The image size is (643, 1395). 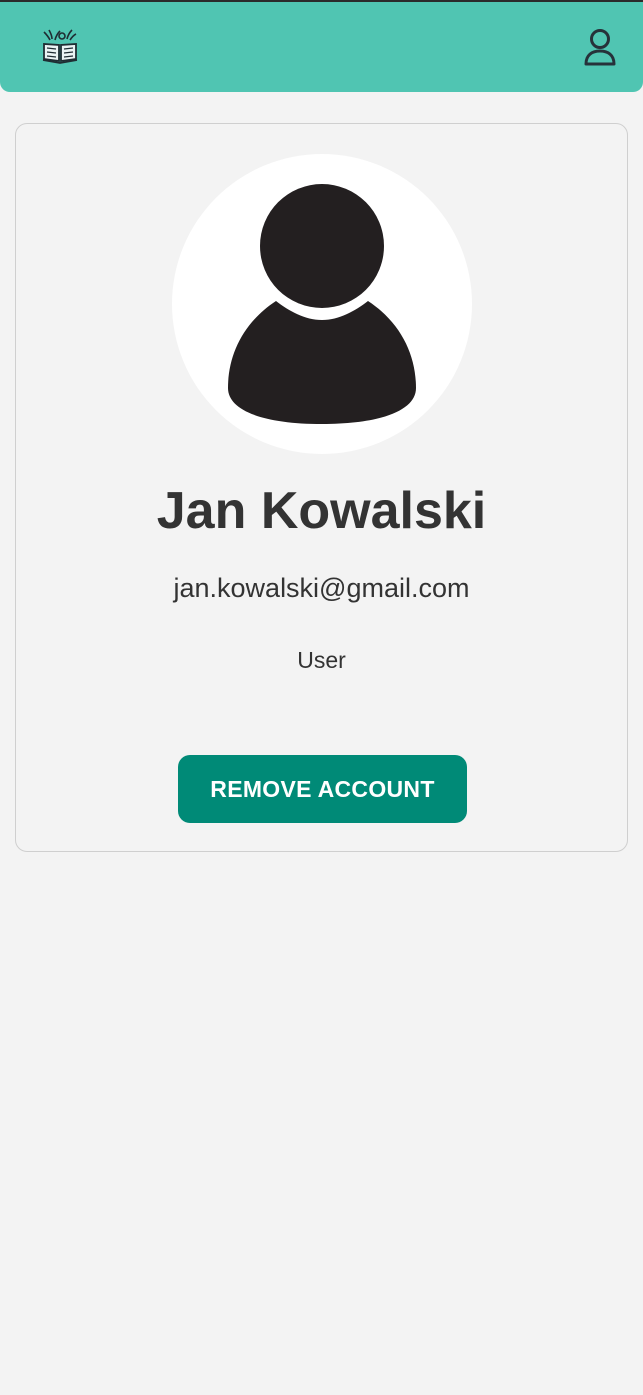 What do you see at coordinates (60, 46) in the screenshot?
I see `open-book-icon` at bounding box center [60, 46].